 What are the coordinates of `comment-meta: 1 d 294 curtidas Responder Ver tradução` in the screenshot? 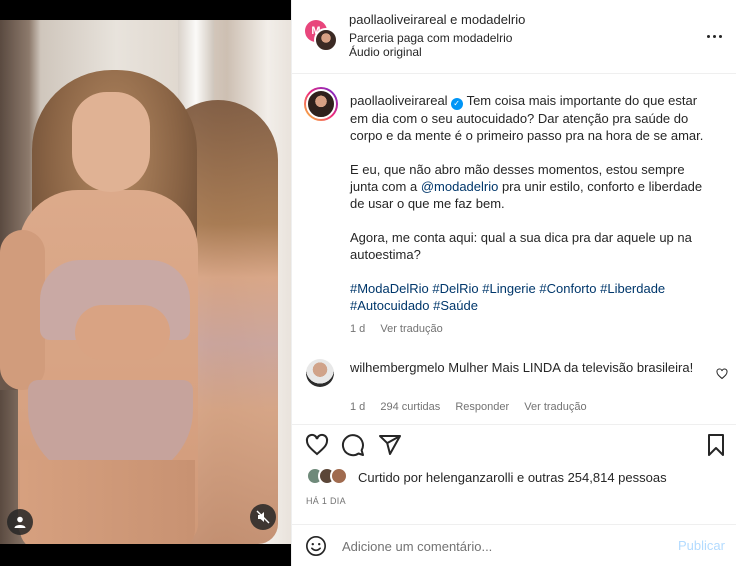 It's located at (474, 407).